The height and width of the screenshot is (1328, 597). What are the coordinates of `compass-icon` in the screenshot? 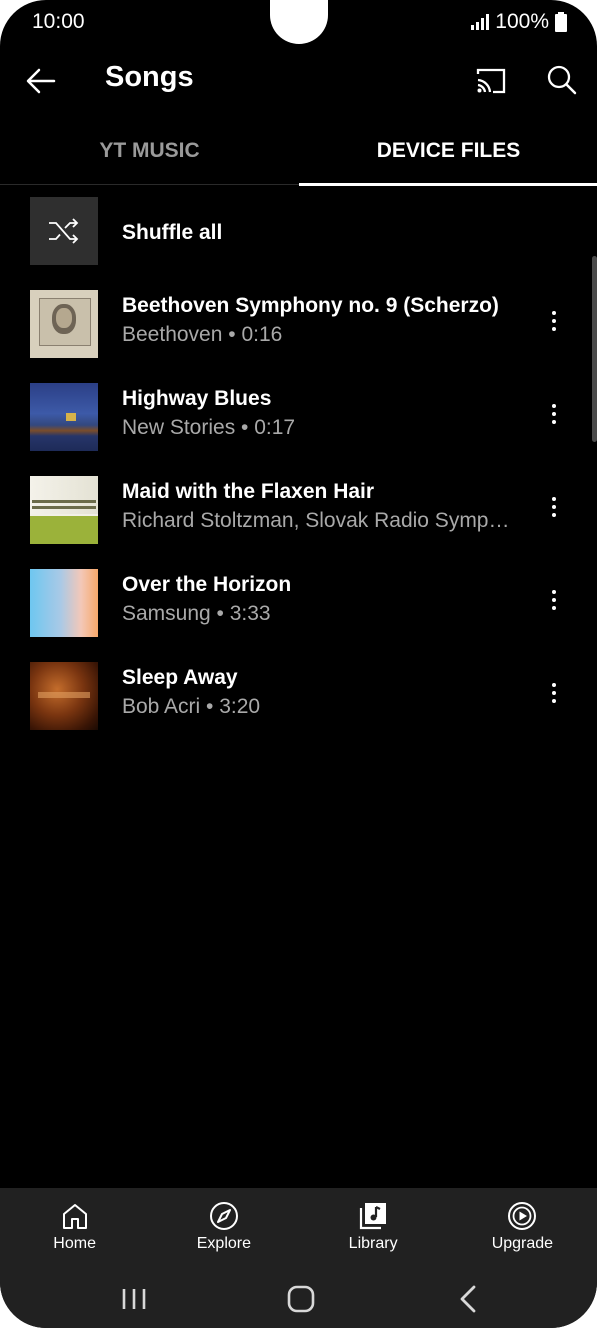 It's located at (223, 1216).